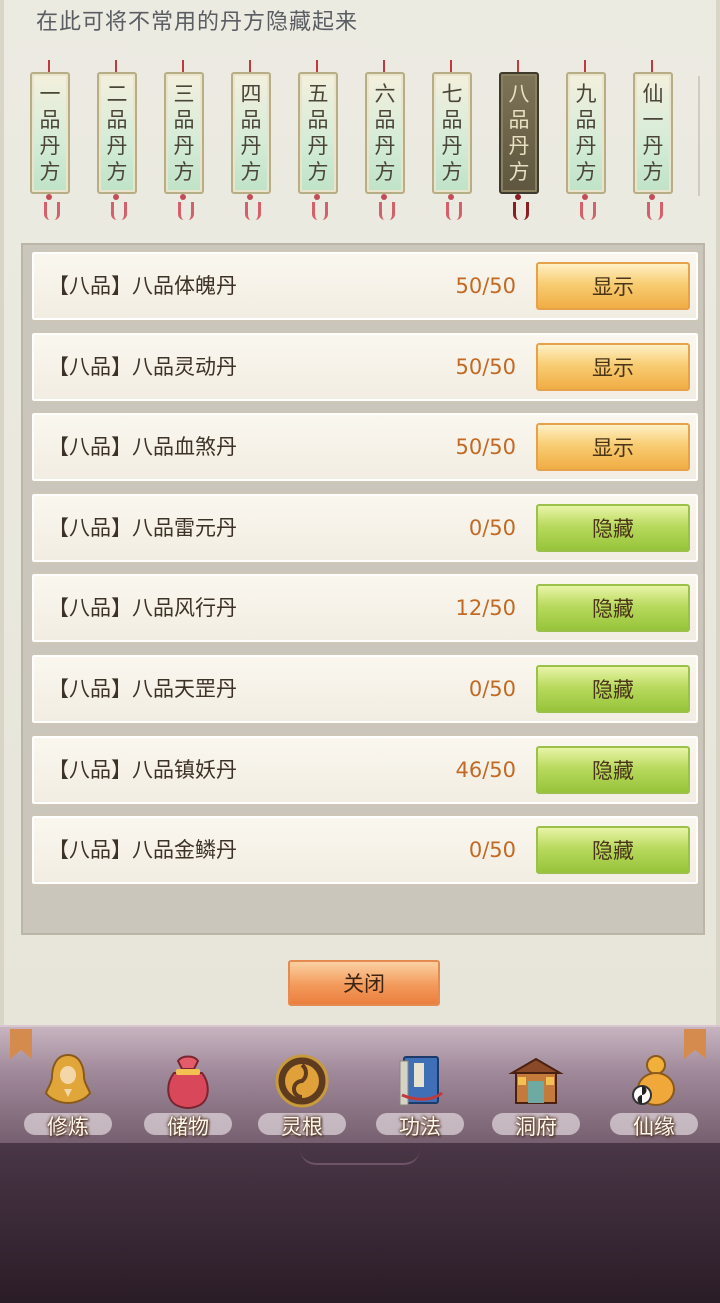  What do you see at coordinates (653, 94) in the screenshot?
I see `tab-char: 仙` at bounding box center [653, 94].